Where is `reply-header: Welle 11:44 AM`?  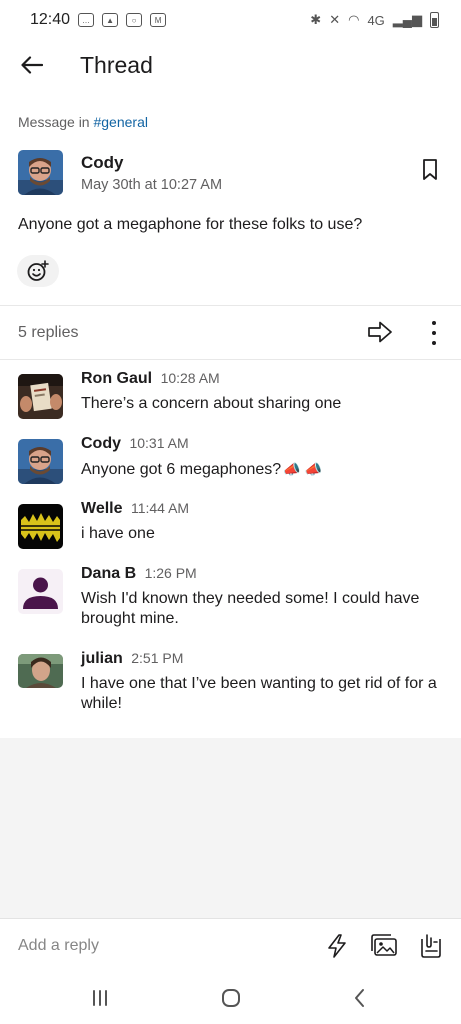 reply-header: Welle 11:44 AM is located at coordinates (135, 509).